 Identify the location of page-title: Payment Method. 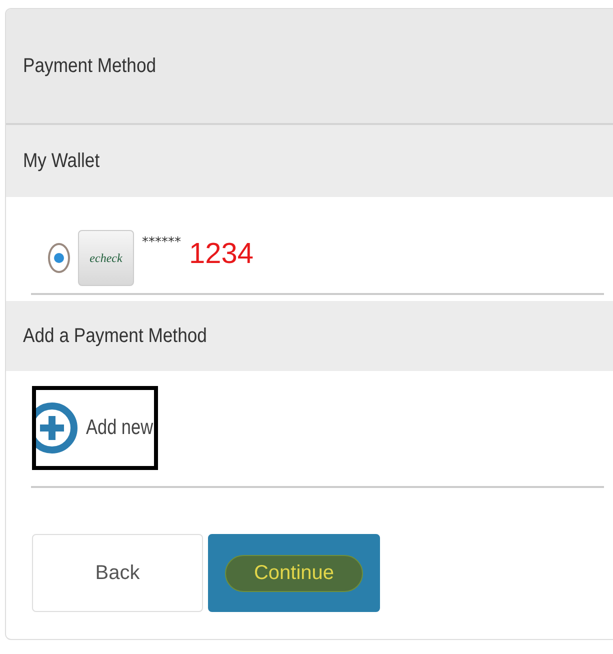
(89, 66).